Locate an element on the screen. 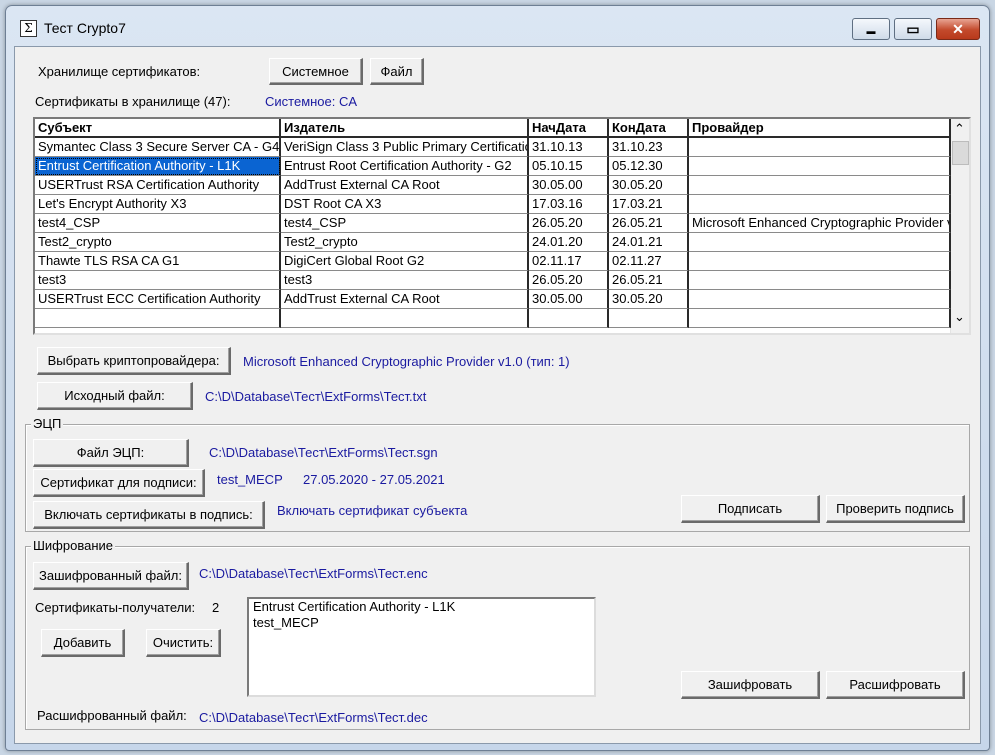 The width and height of the screenshot is (995, 755). close-button: ✕ is located at coordinates (958, 29).